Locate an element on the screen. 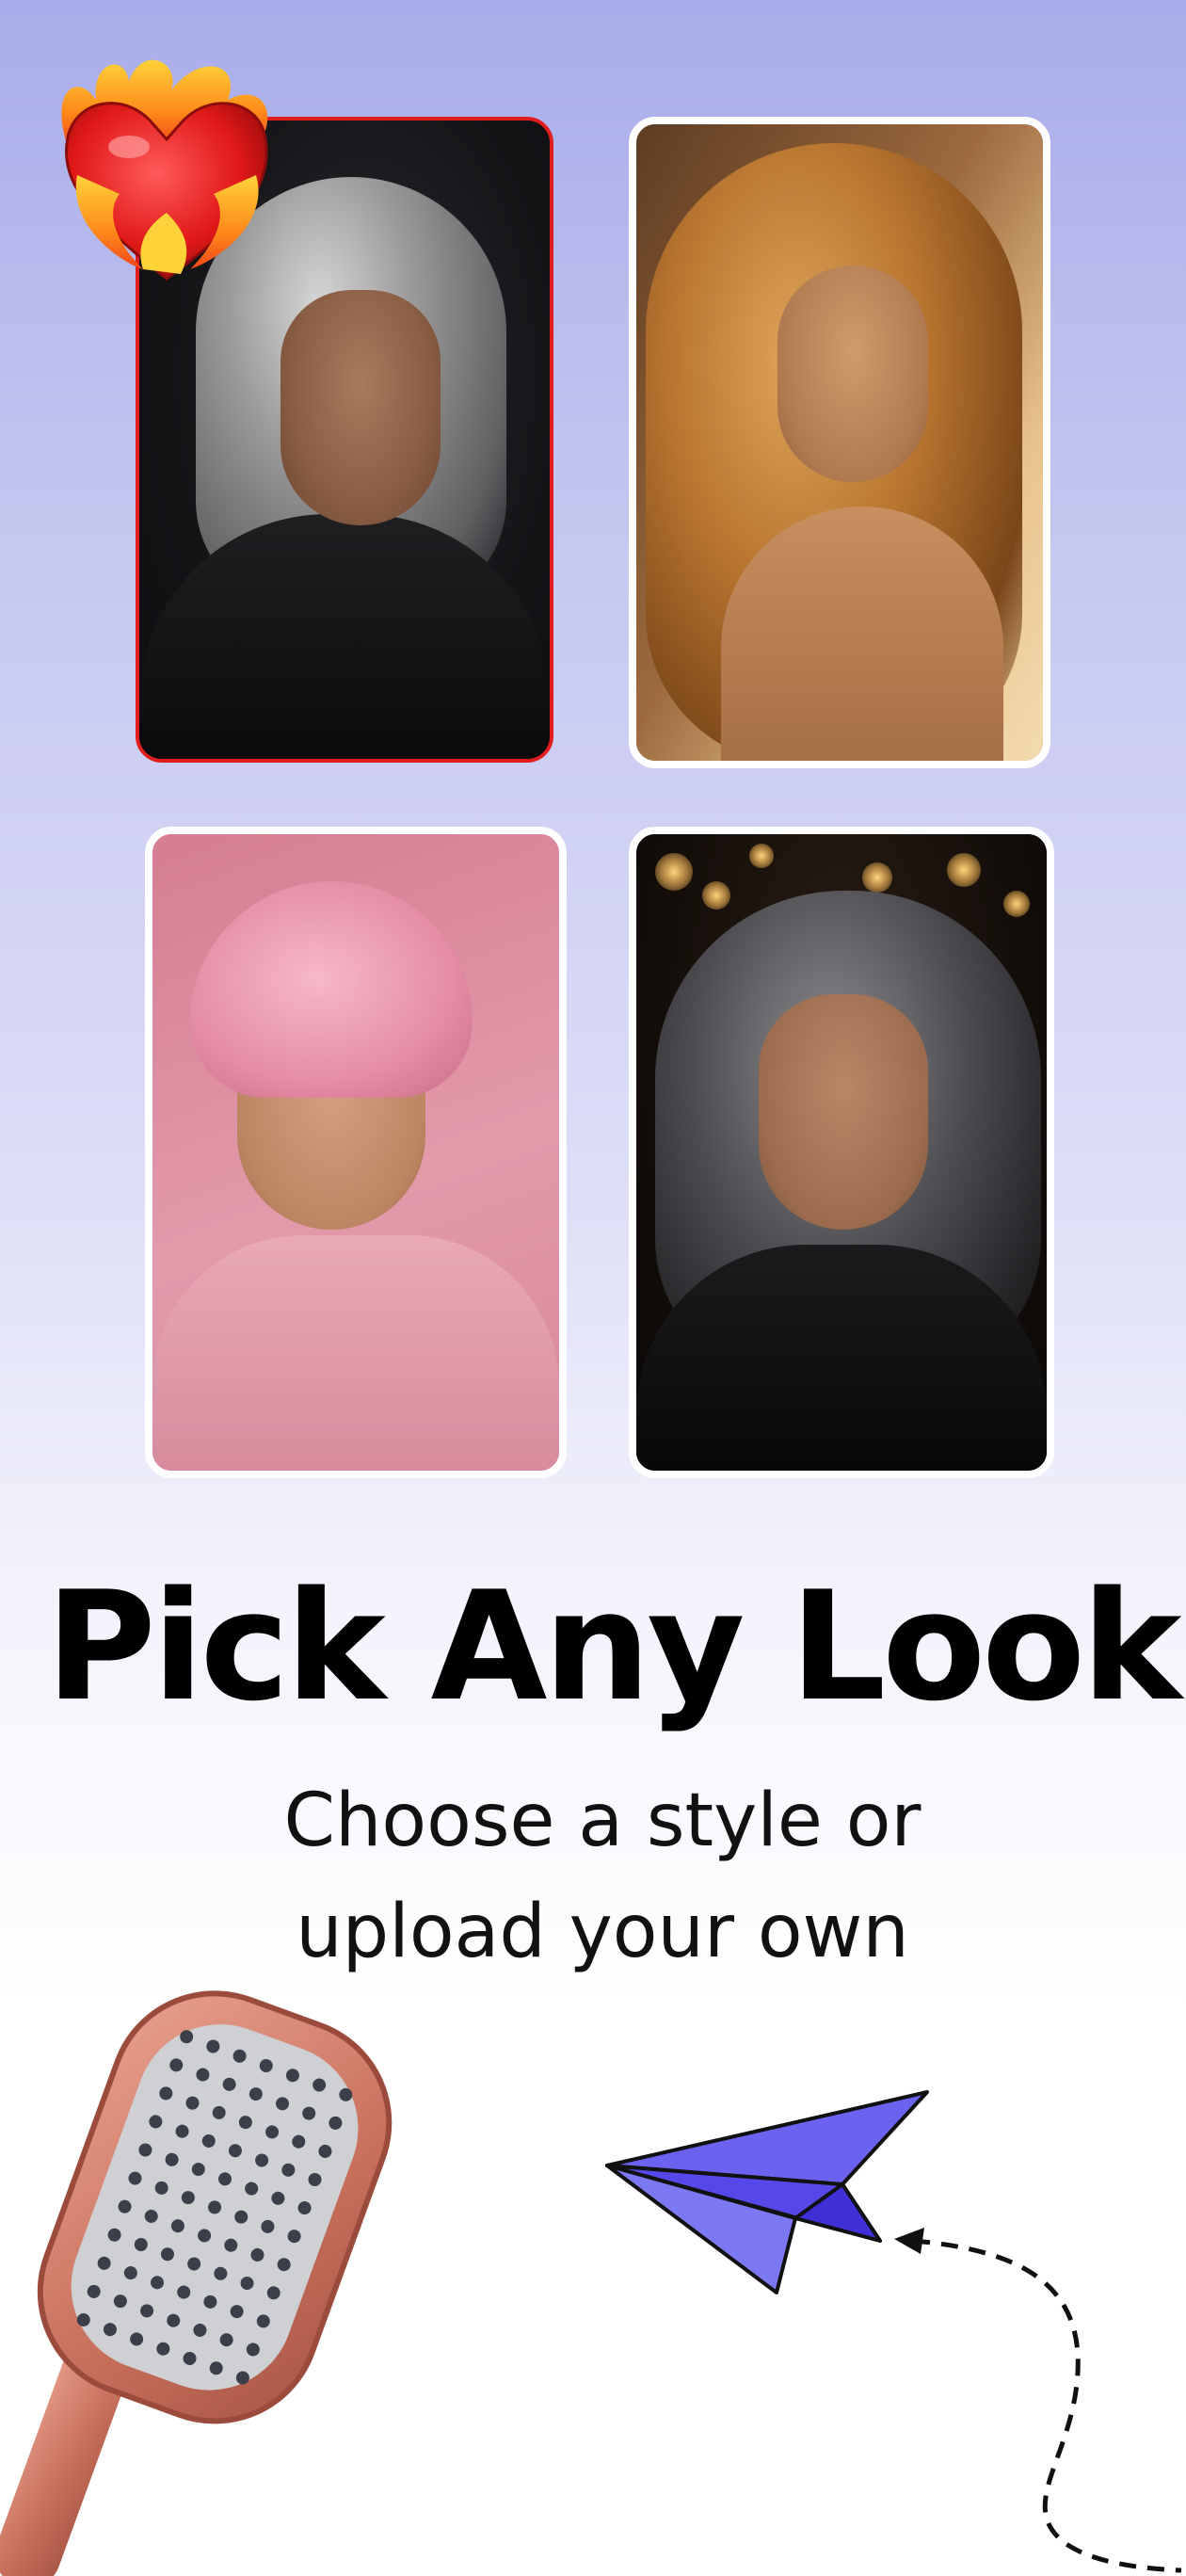  subtitle-line-2: upload your own is located at coordinates (602, 1932).